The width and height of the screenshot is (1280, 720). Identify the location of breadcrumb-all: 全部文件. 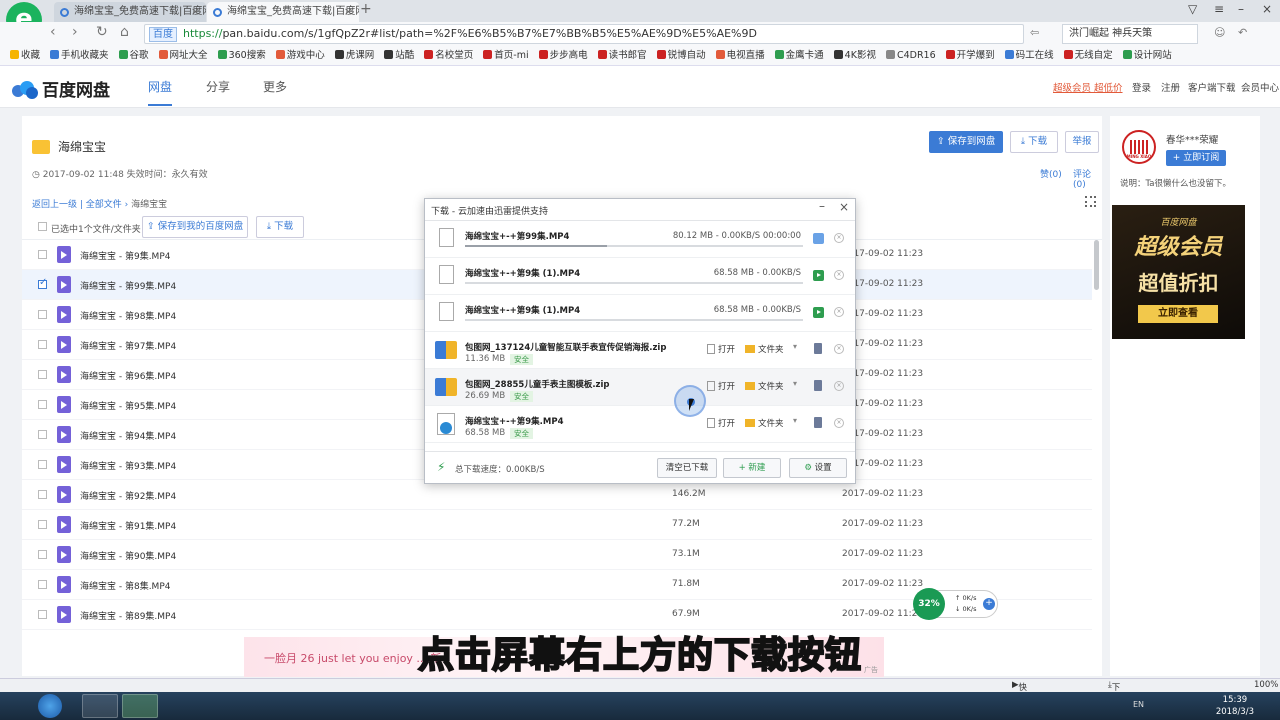
(104, 205).